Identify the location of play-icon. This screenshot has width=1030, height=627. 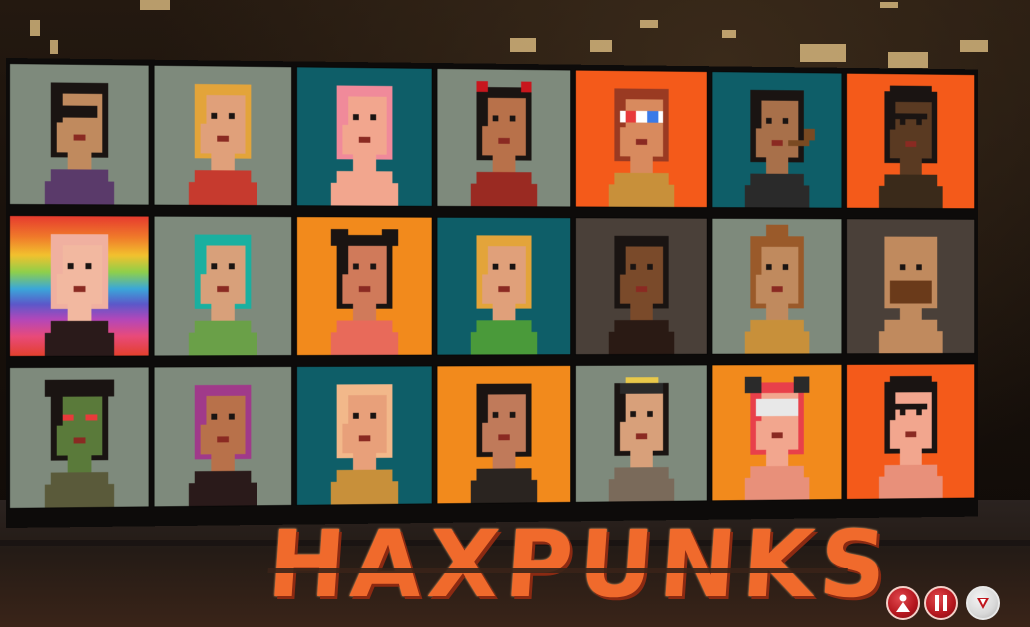
(983, 603).